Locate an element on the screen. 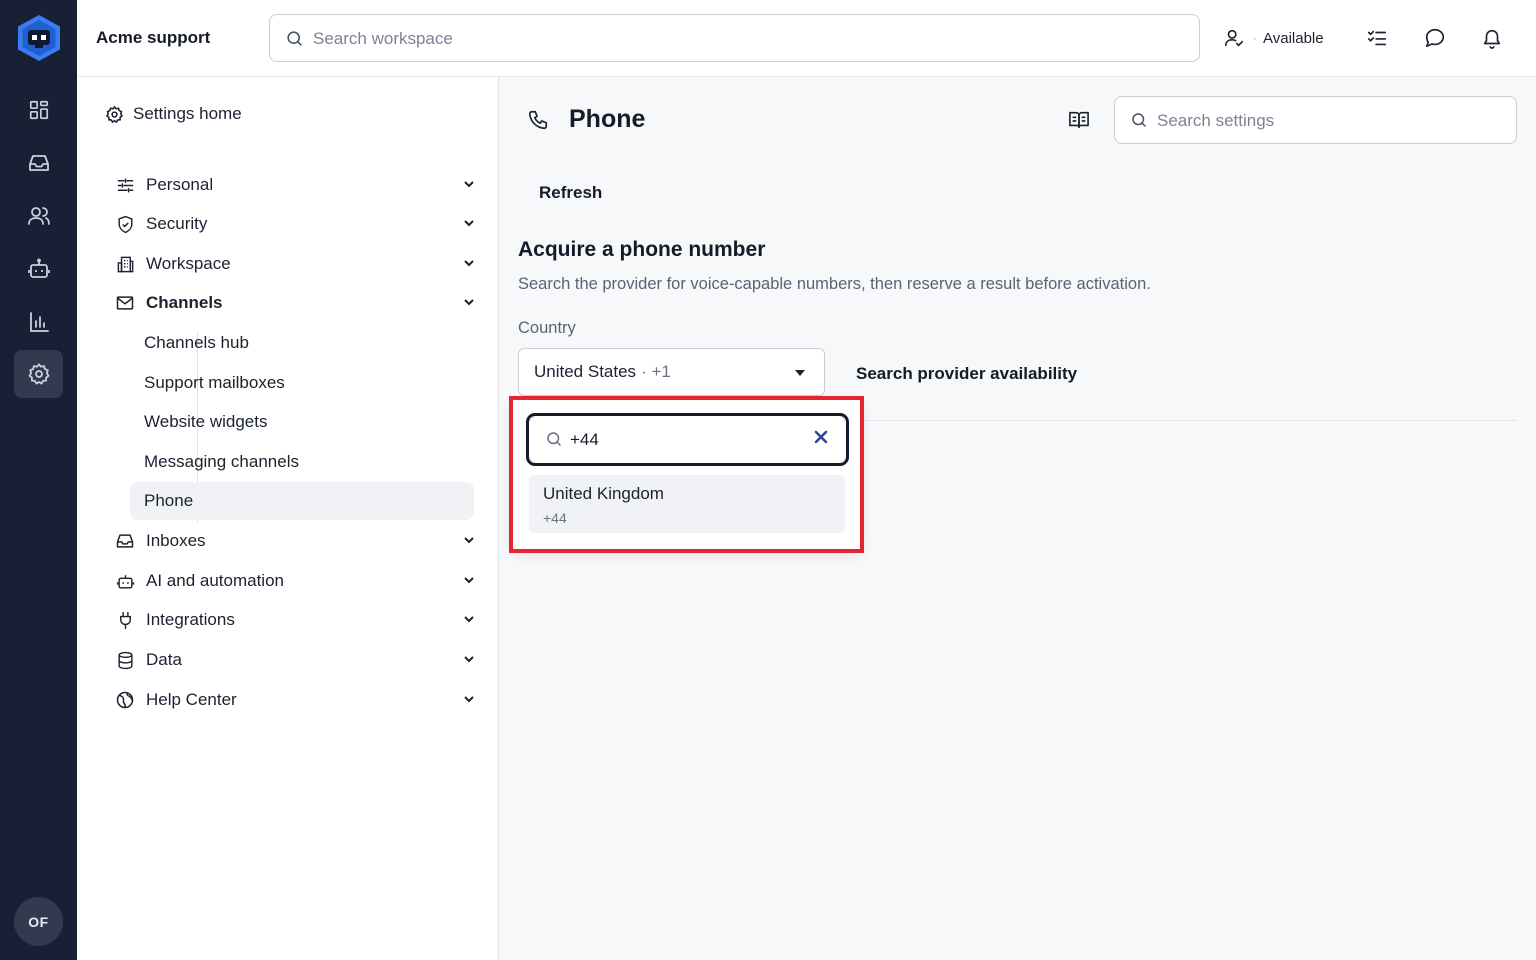  nav-item-label: AI and automation is located at coordinates (215, 580).